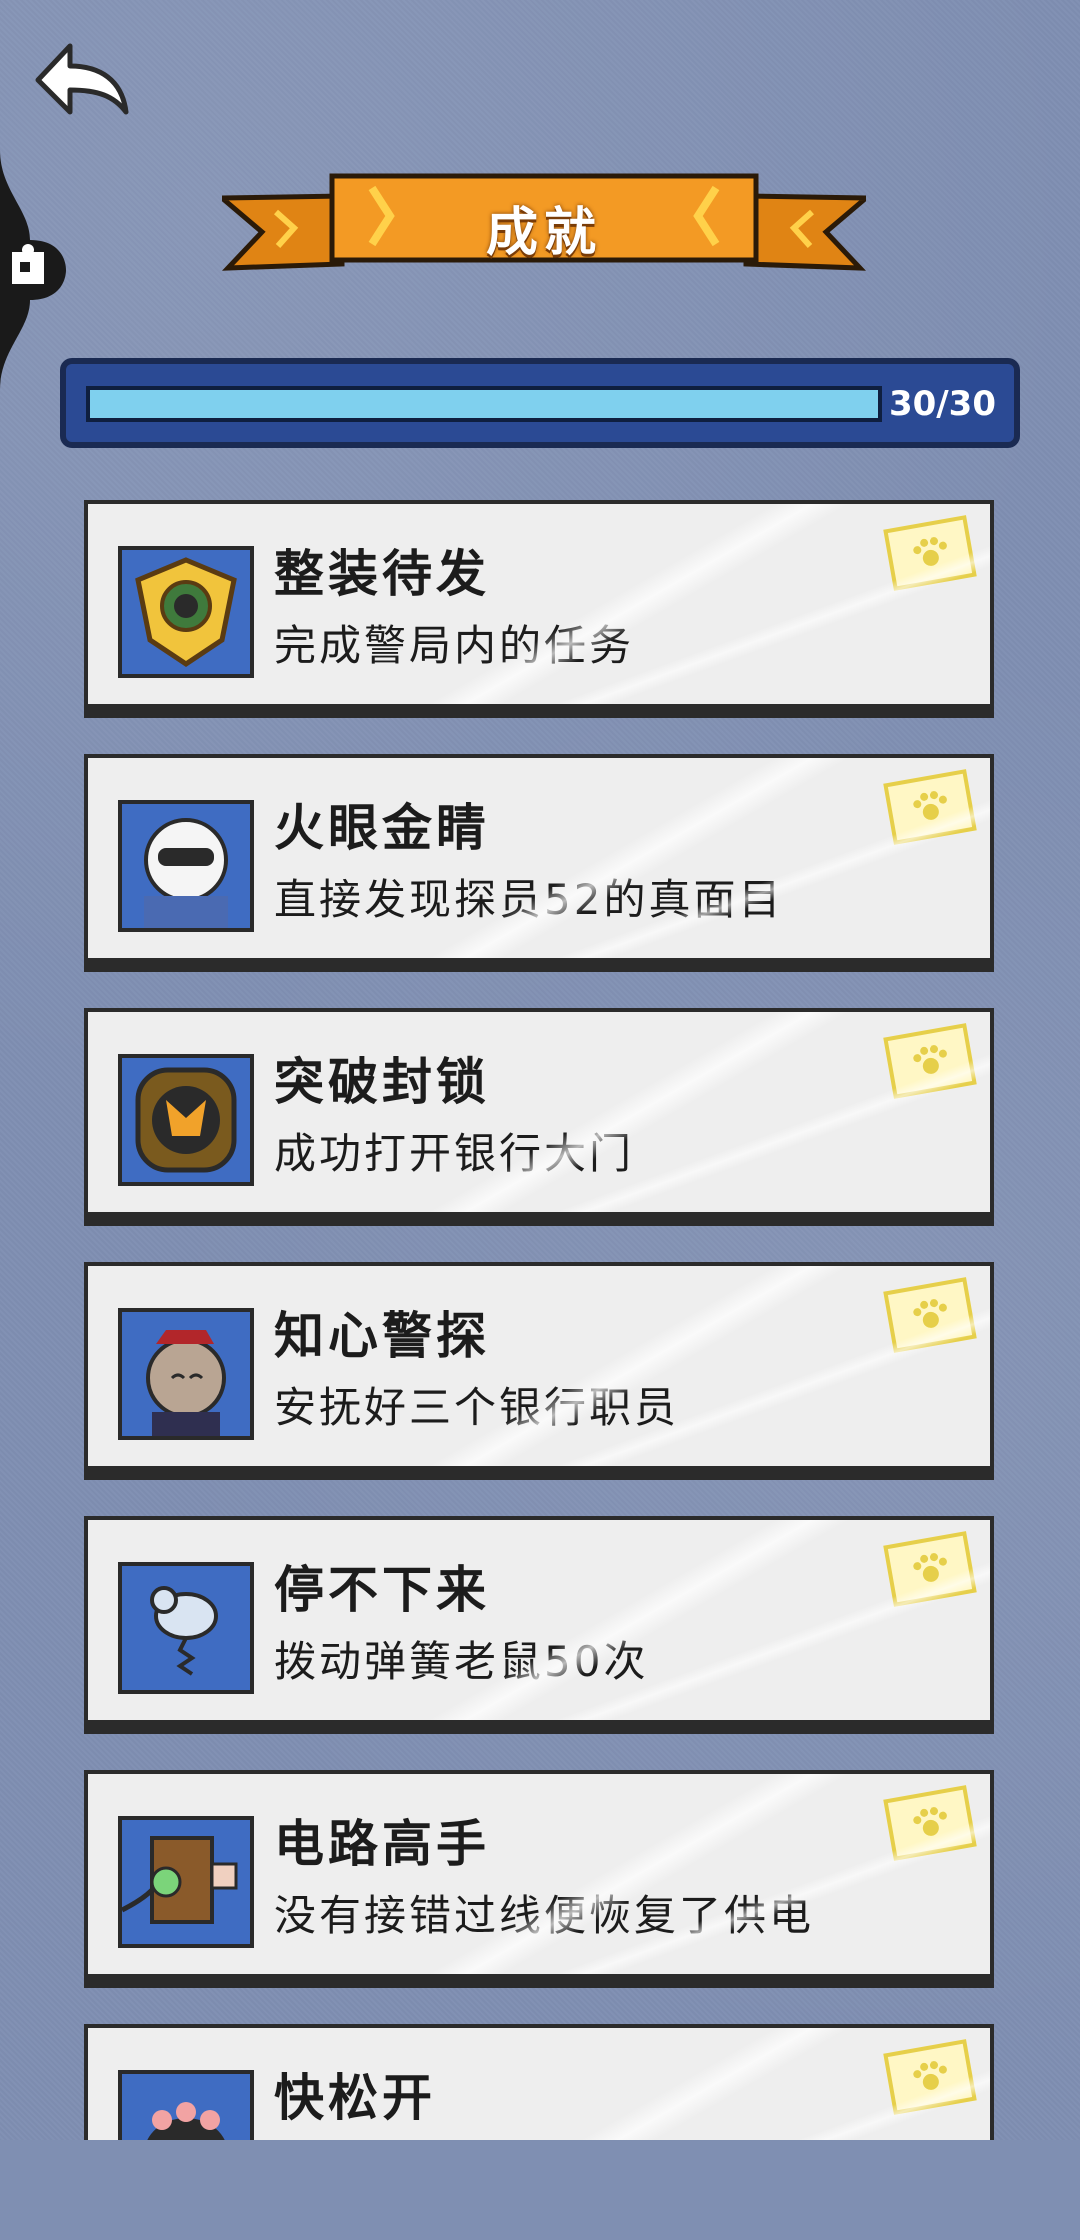 This screenshot has height=2240, width=1080. What do you see at coordinates (540, 2190) in the screenshot?
I see `bottom-fade` at bounding box center [540, 2190].